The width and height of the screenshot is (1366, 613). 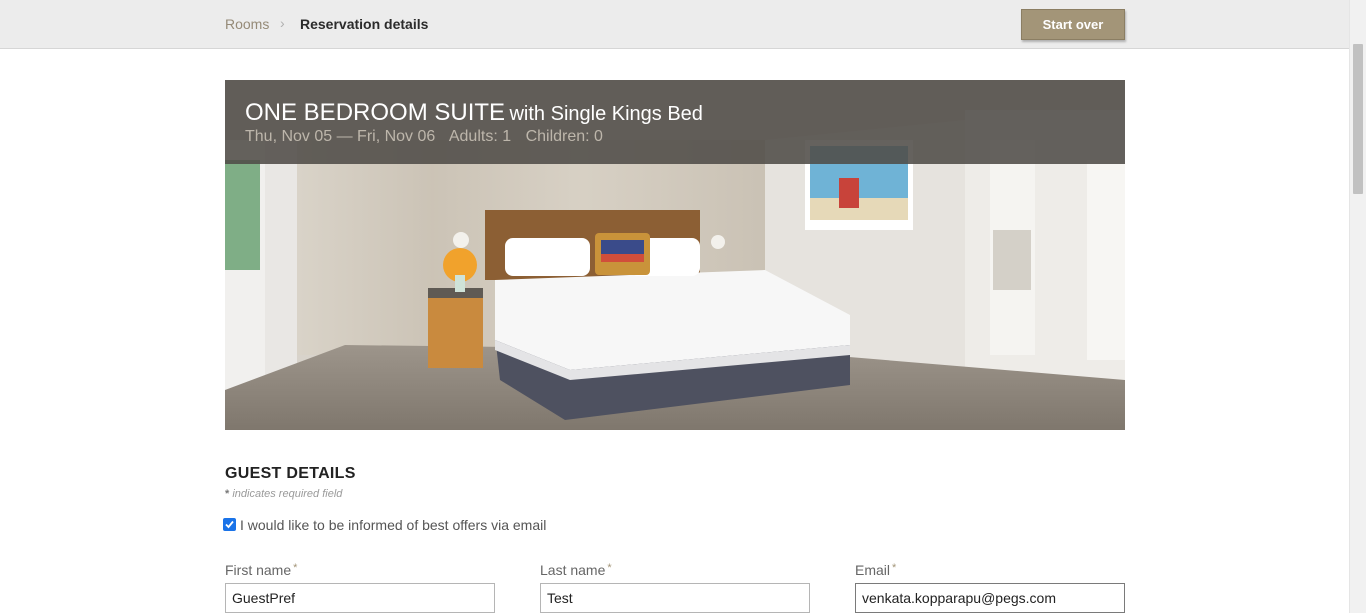 What do you see at coordinates (364, 24) in the screenshot?
I see `breadcrumb-current: Reservation details` at bounding box center [364, 24].